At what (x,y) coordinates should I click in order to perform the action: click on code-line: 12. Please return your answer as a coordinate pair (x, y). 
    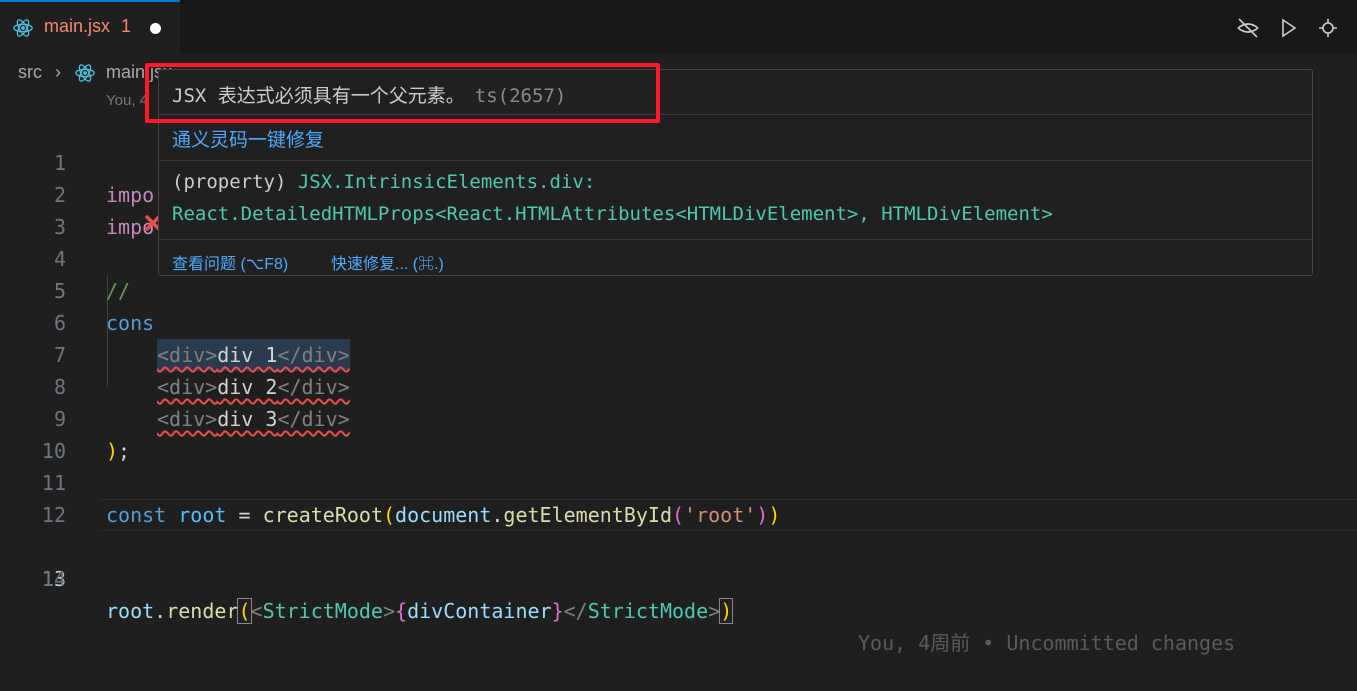
    Looking at the image, I should click on (678, 497).